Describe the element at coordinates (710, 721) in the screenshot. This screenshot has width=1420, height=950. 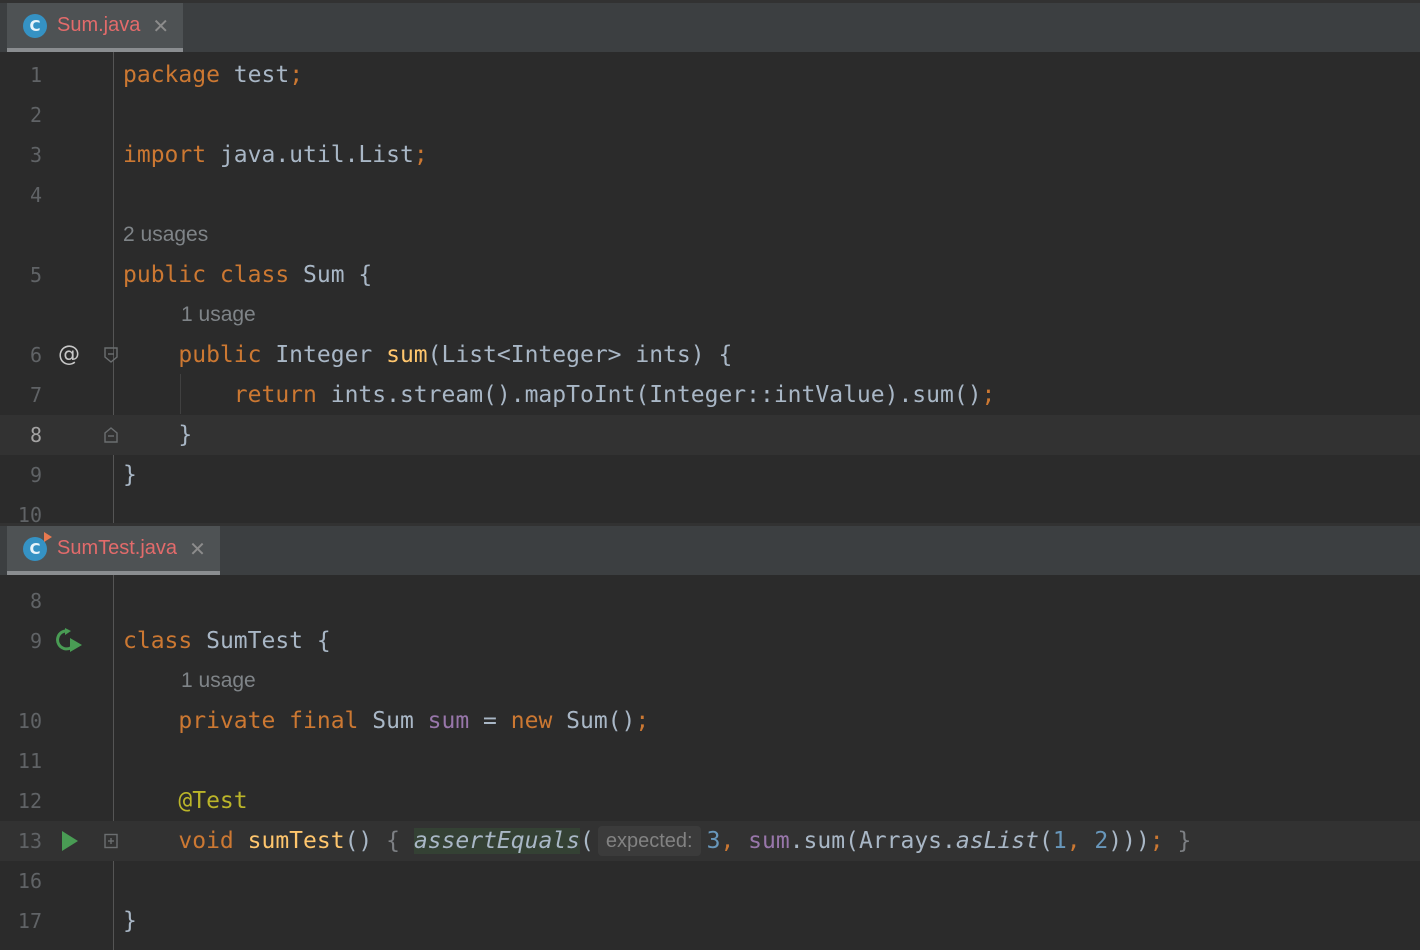
I see `code-line: 10 private final Sum sum = new Sum();` at that location.